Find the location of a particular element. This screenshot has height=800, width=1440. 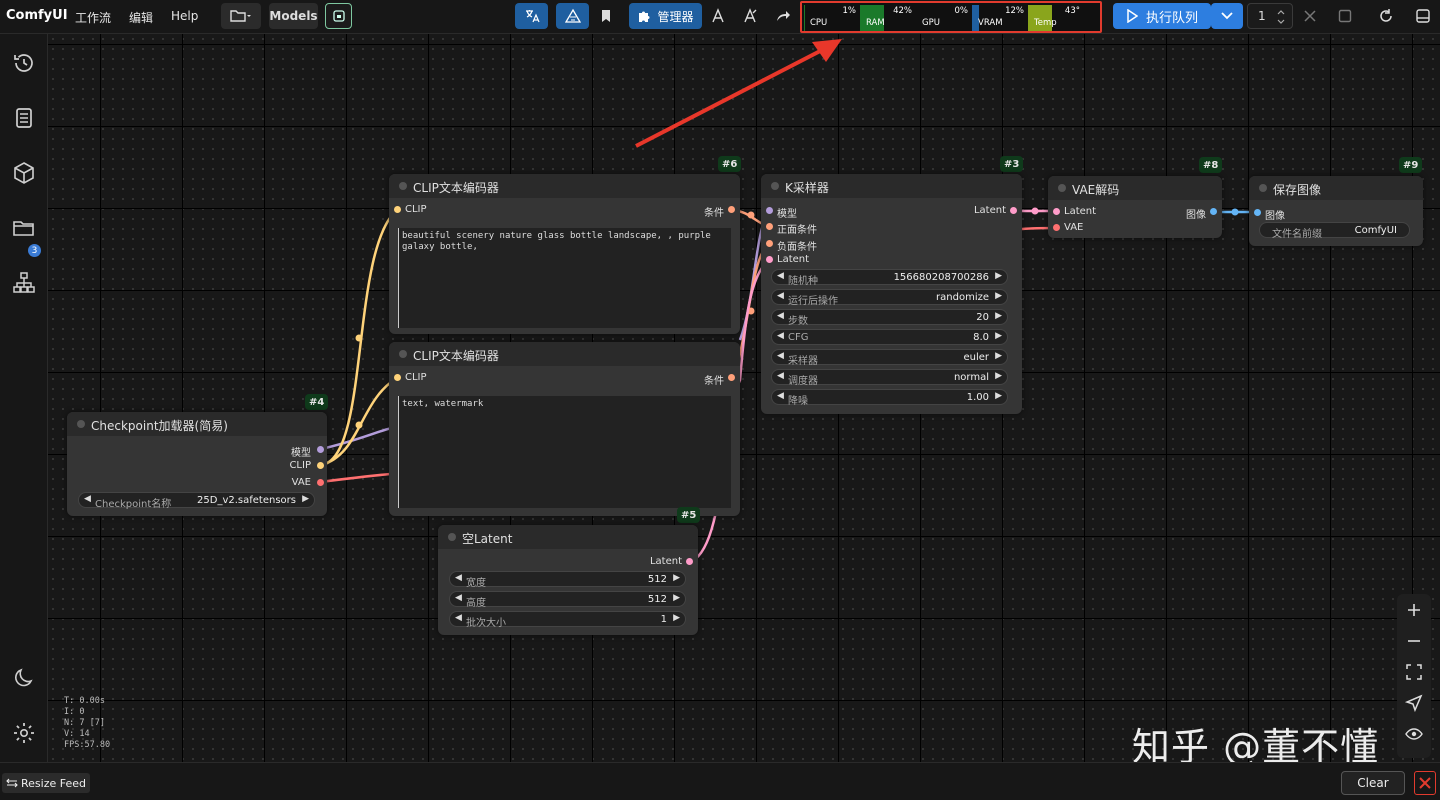

input-slot-model is located at coordinates (769, 210).